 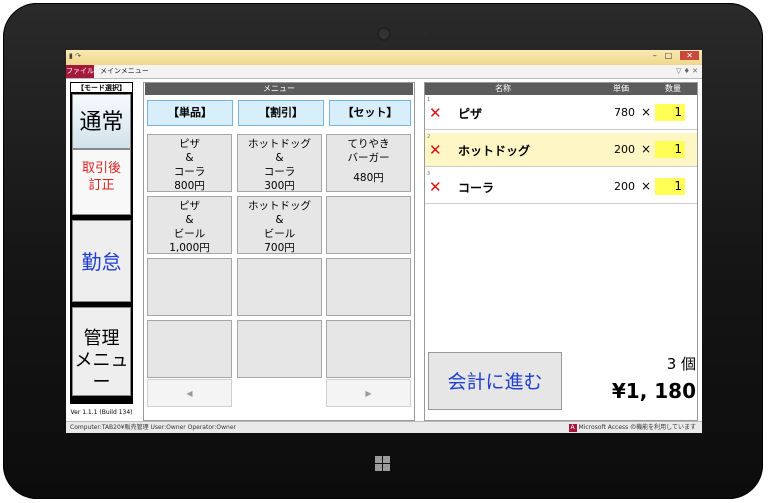 I want to click on ribbon-tab-bar: ファイル メインメニュー ▽ ♦ ✕, so click(x=384, y=72).